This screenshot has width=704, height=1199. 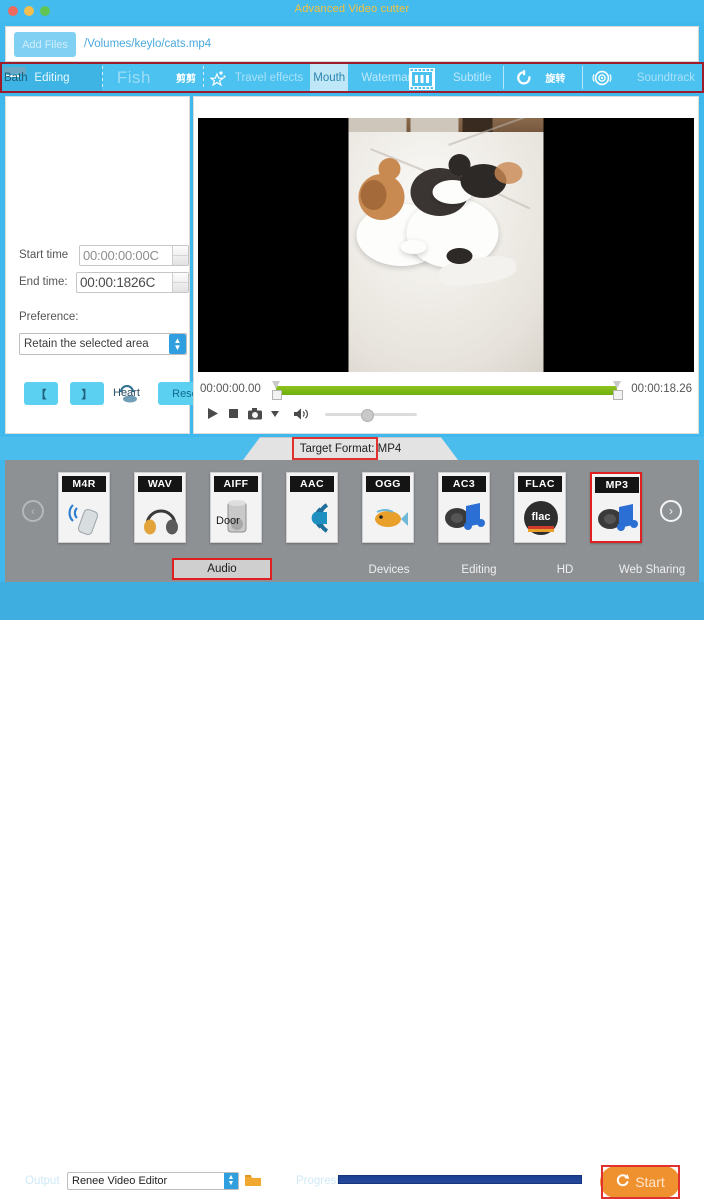 What do you see at coordinates (233, 413) in the screenshot?
I see `stop-icon` at bounding box center [233, 413].